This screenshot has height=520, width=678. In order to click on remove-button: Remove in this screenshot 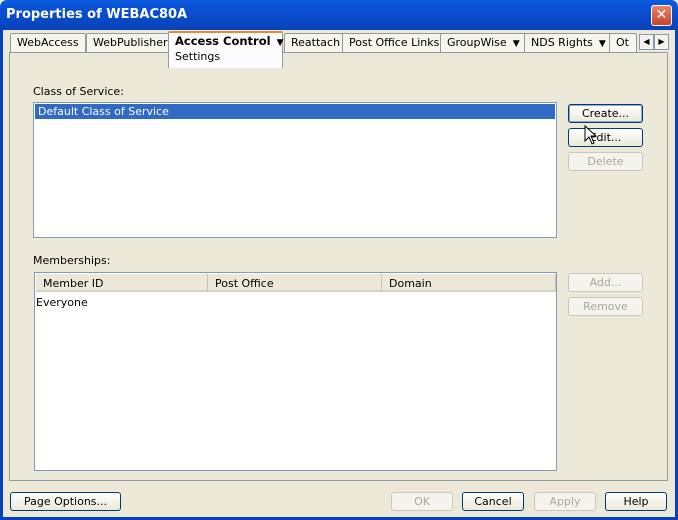, I will do `click(605, 306)`.